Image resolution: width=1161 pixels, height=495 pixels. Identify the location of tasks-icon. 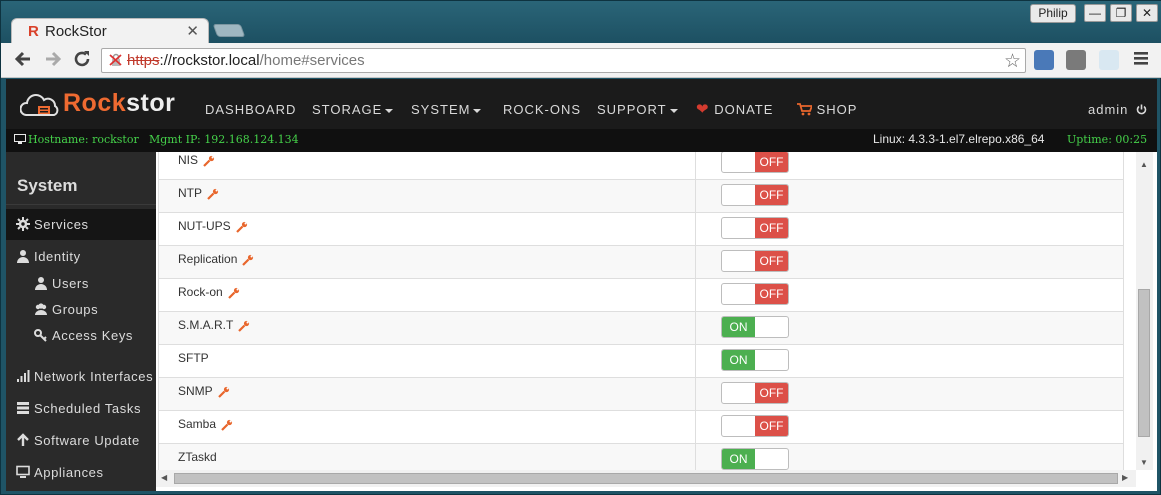
(23, 408).